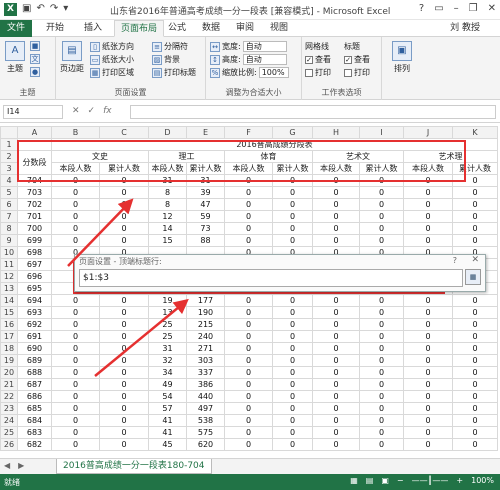 The height and width of the screenshot is (490, 500). Describe the element at coordinates (205, 240) in the screenshot. I see `cell: 88` at that location.